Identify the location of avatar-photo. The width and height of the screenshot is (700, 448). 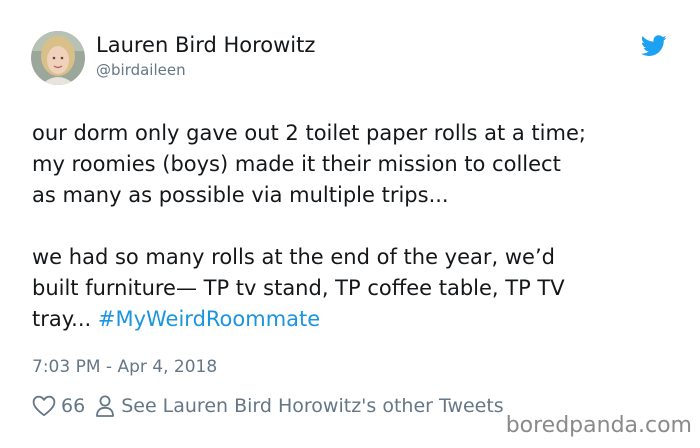
(58, 58).